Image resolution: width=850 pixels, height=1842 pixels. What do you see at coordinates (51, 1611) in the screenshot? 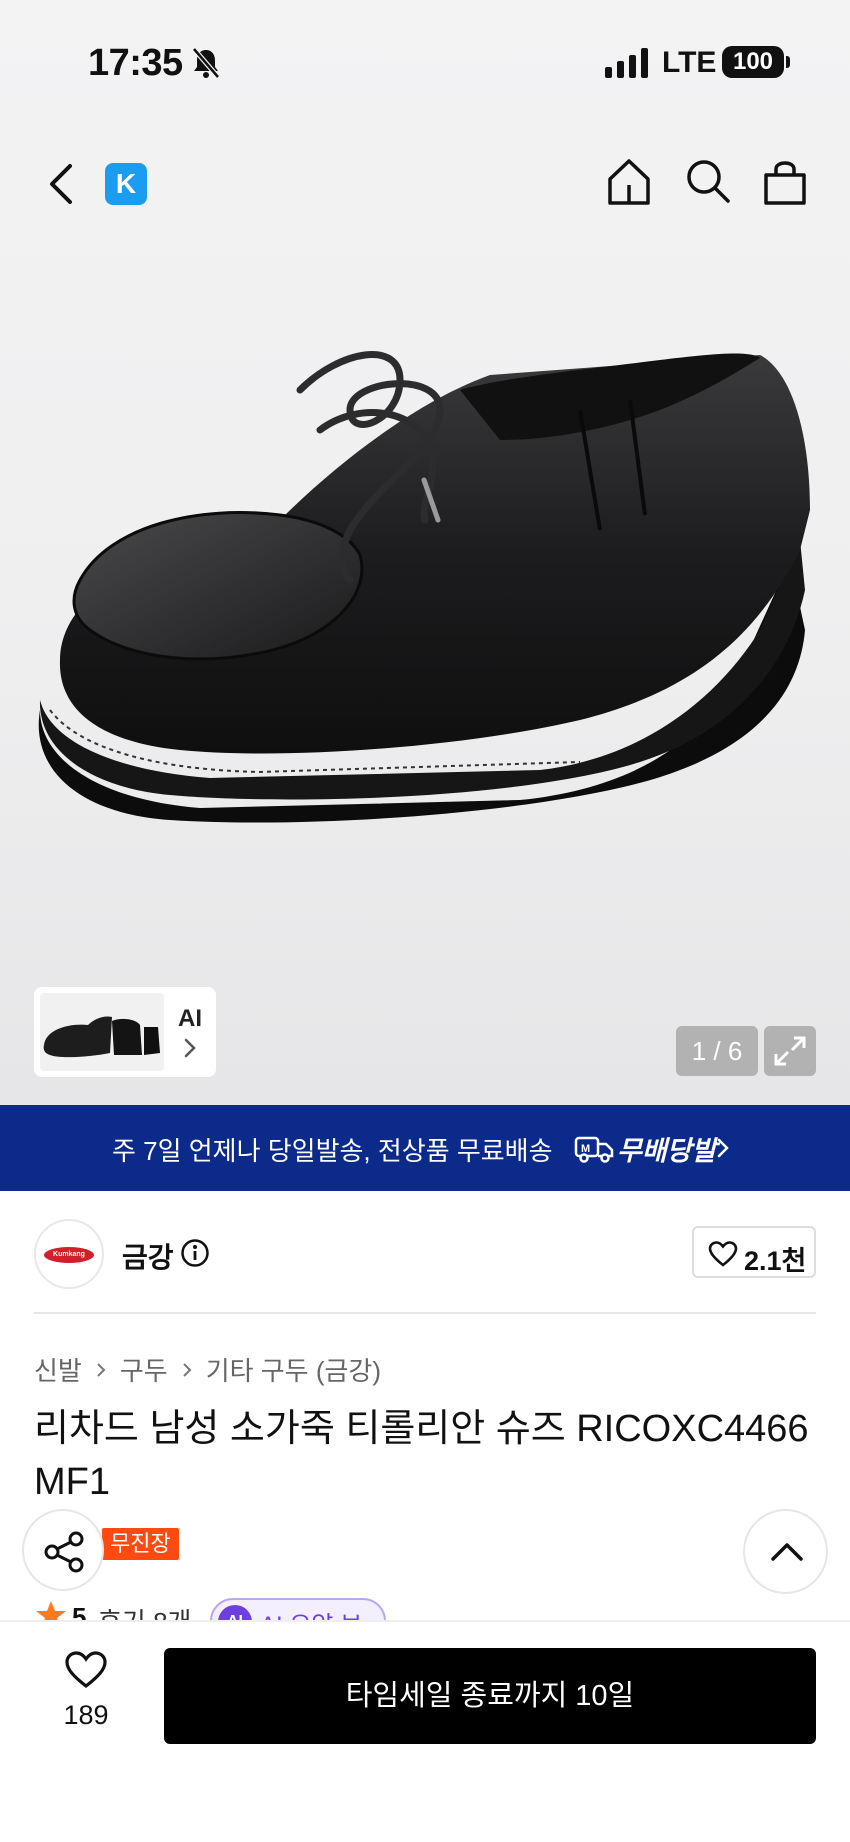
I see `star-icon` at bounding box center [51, 1611].